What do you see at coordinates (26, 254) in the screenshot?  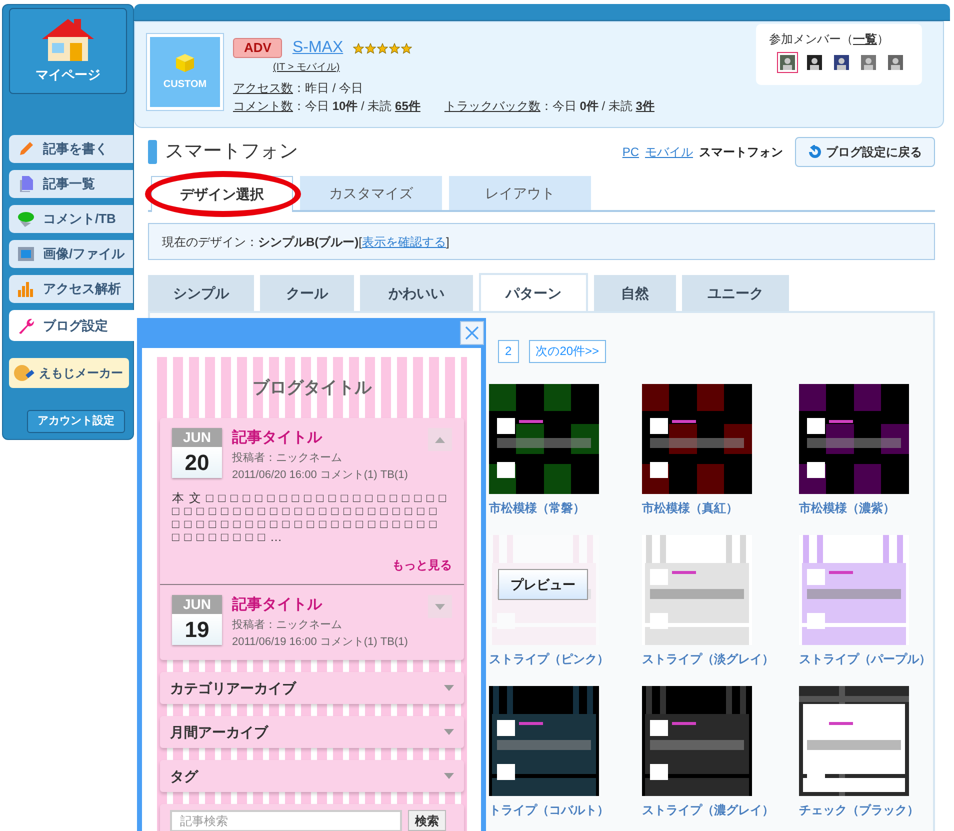 I see `picture-frame-icon` at bounding box center [26, 254].